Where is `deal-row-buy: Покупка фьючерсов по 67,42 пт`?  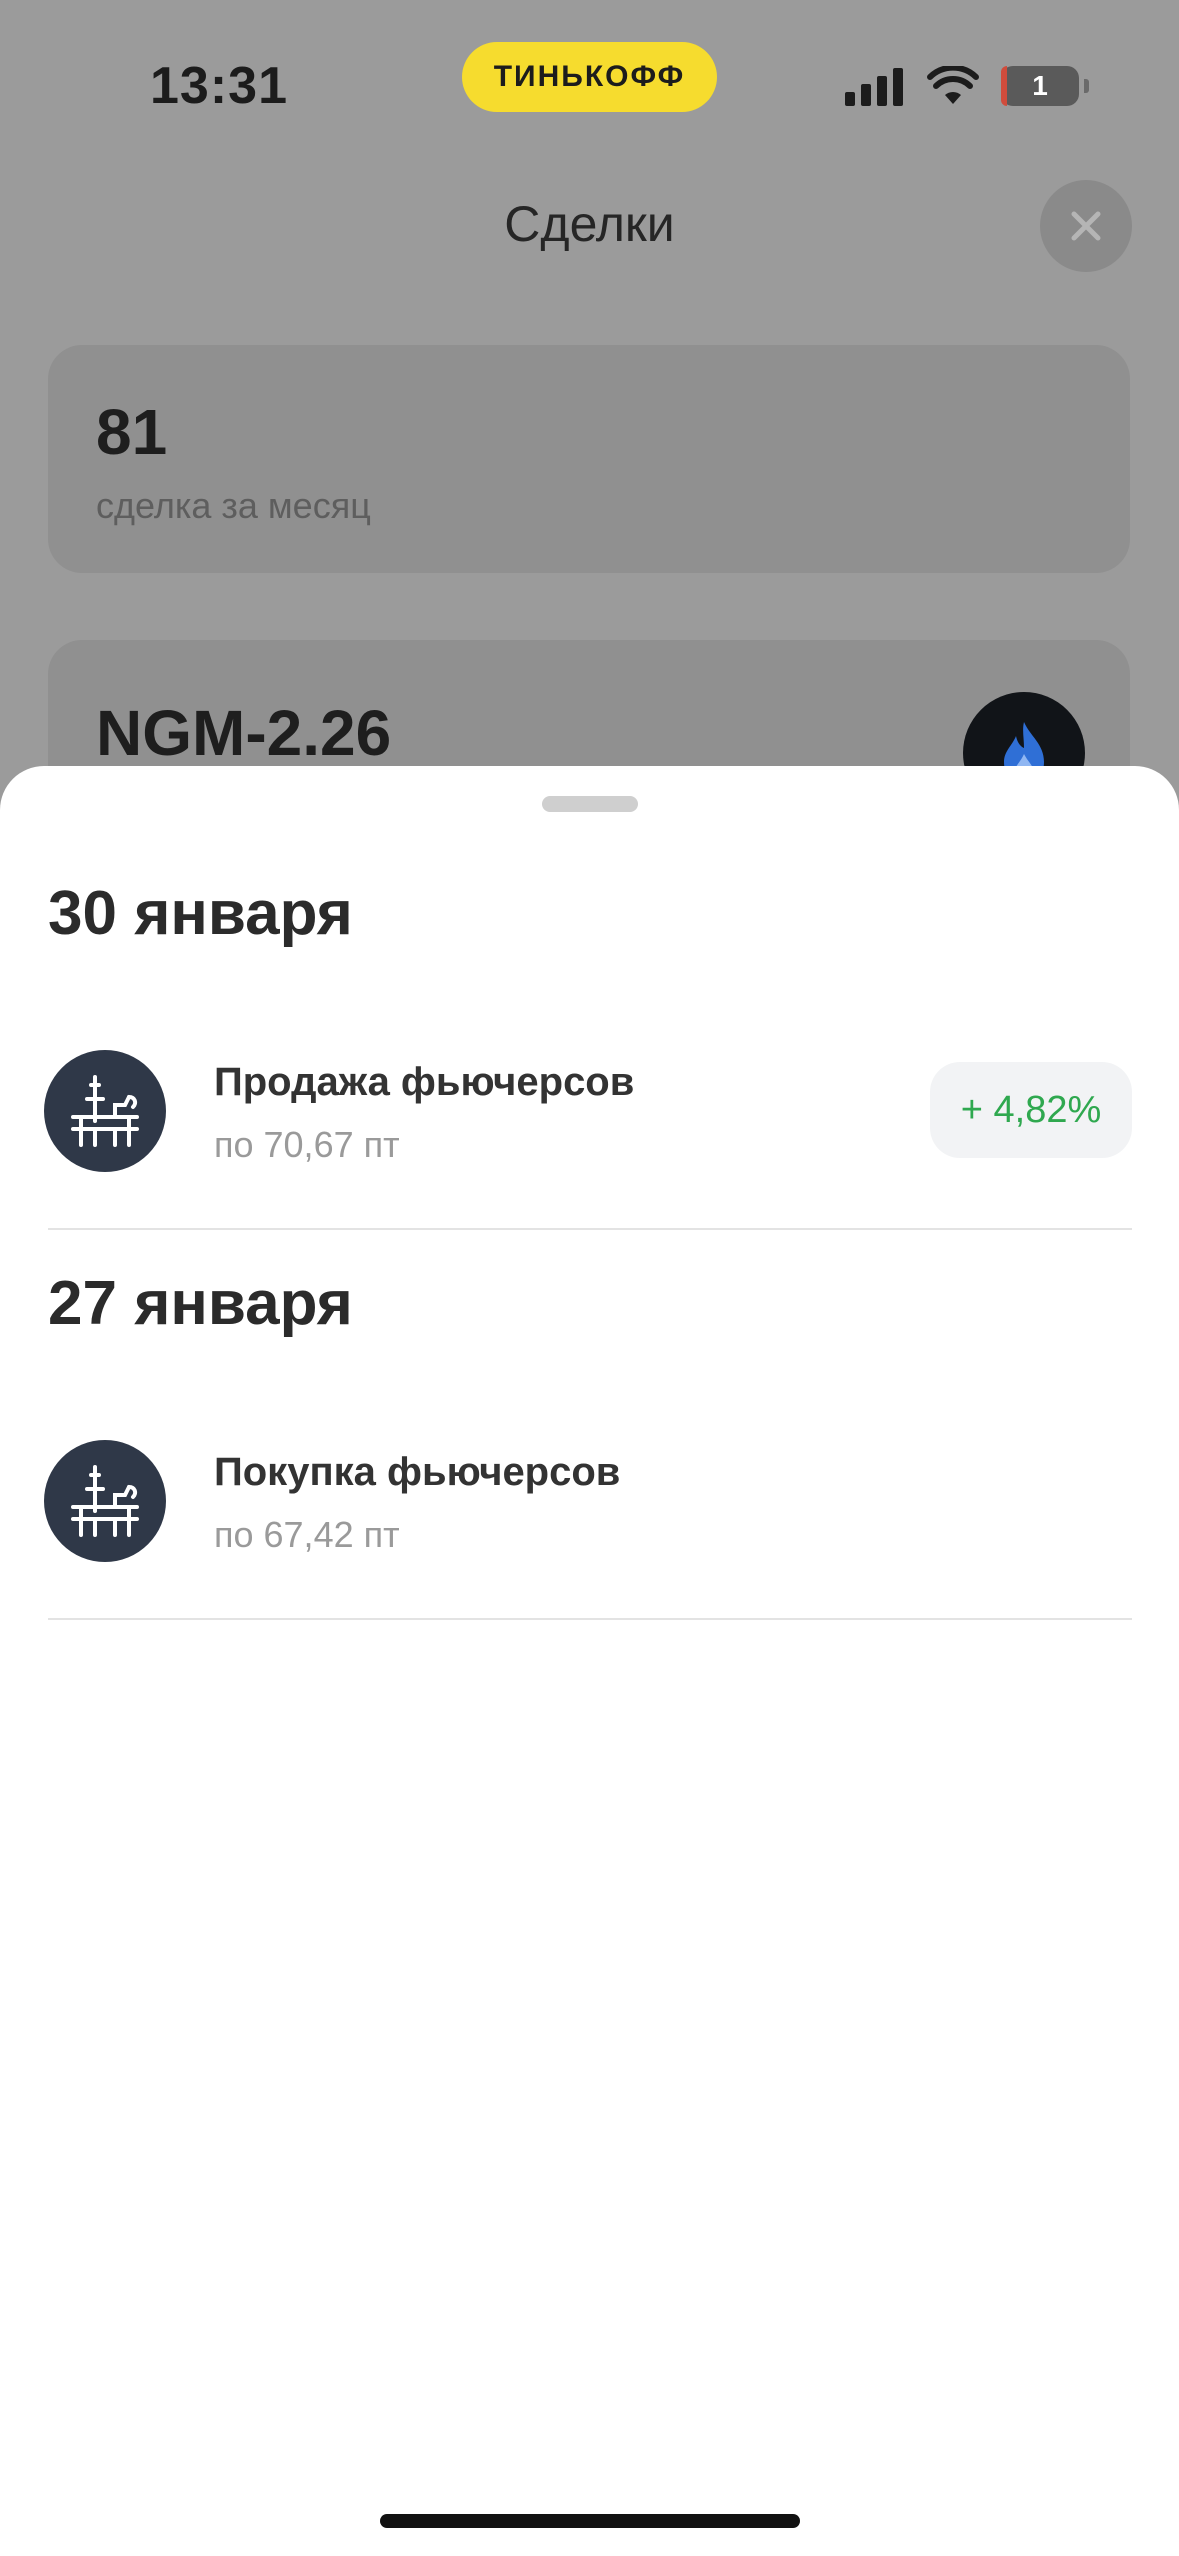 deal-row-buy: Покупка фьючерсов по 67,42 пт is located at coordinates (589, 1505).